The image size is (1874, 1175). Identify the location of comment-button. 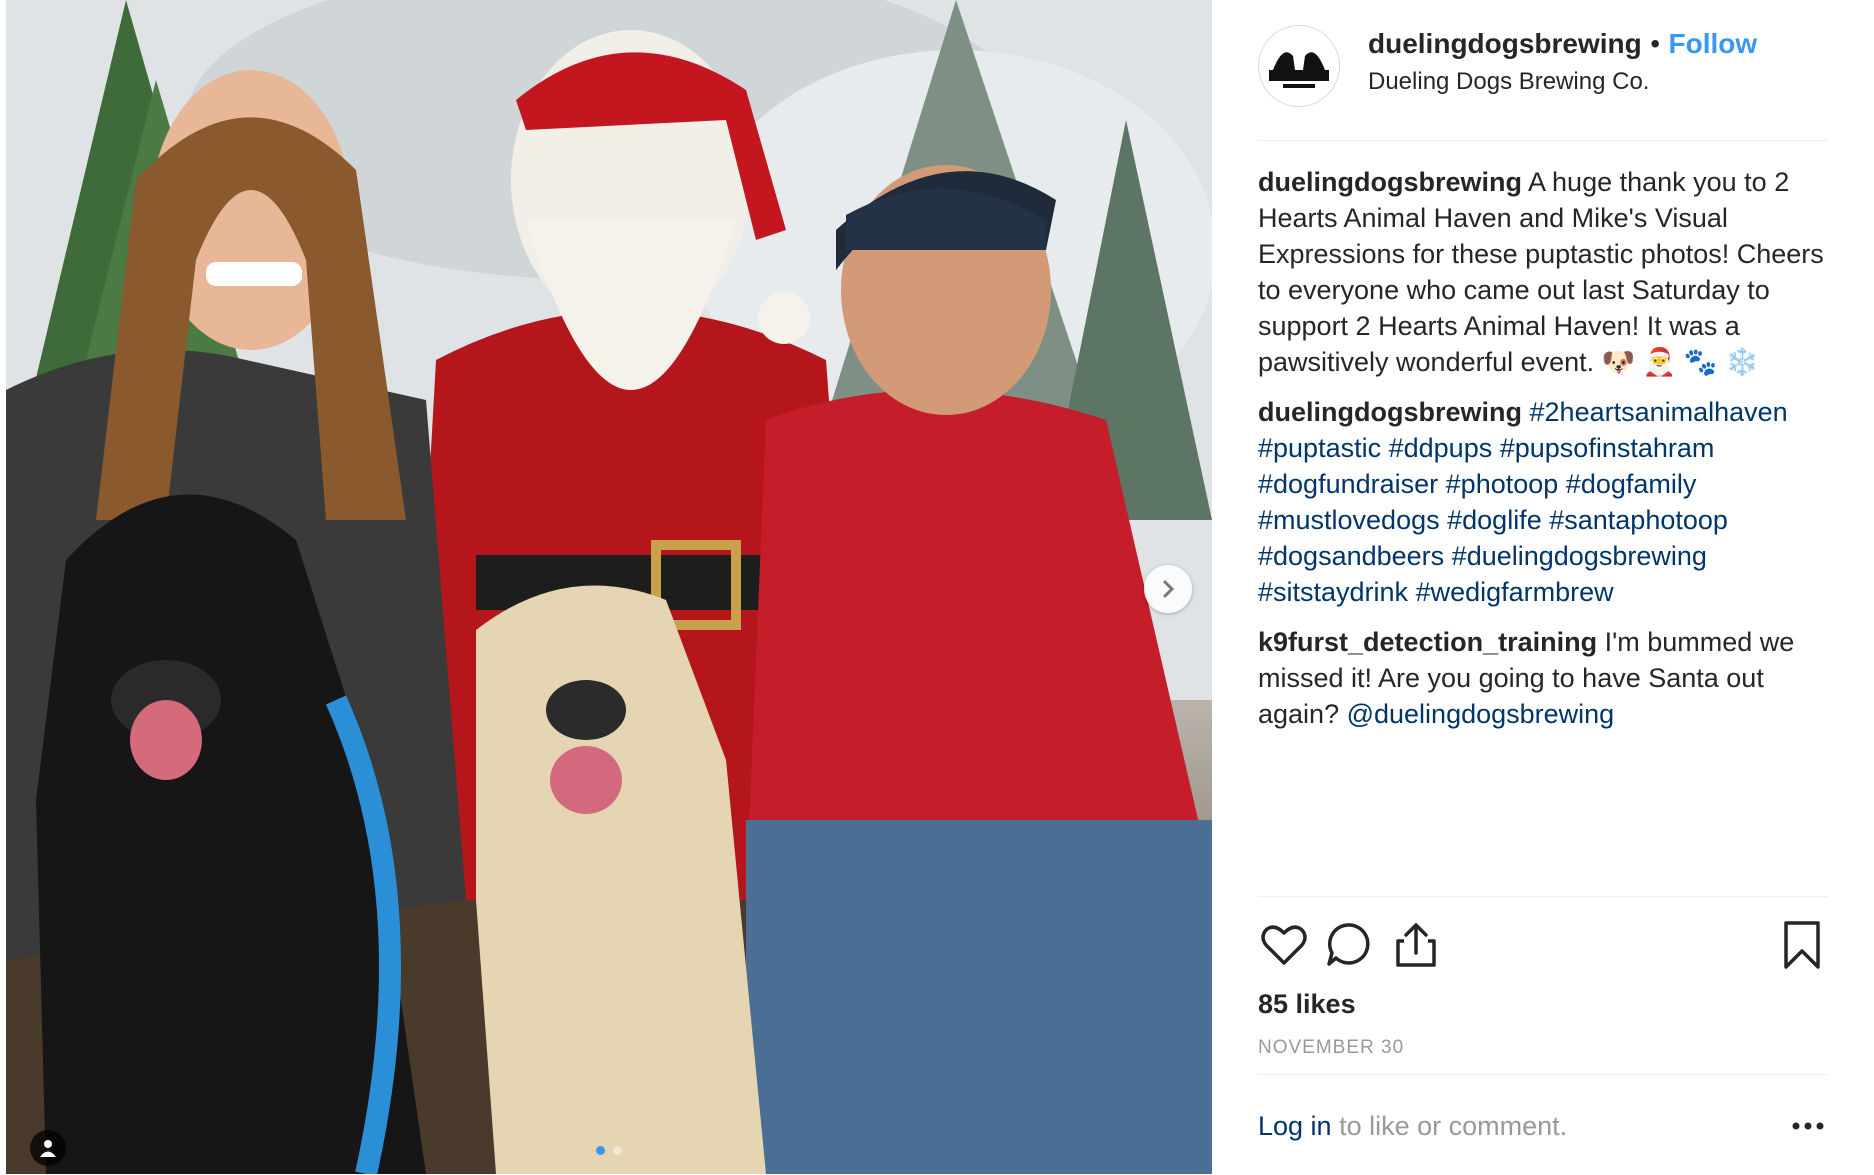
(1350, 945).